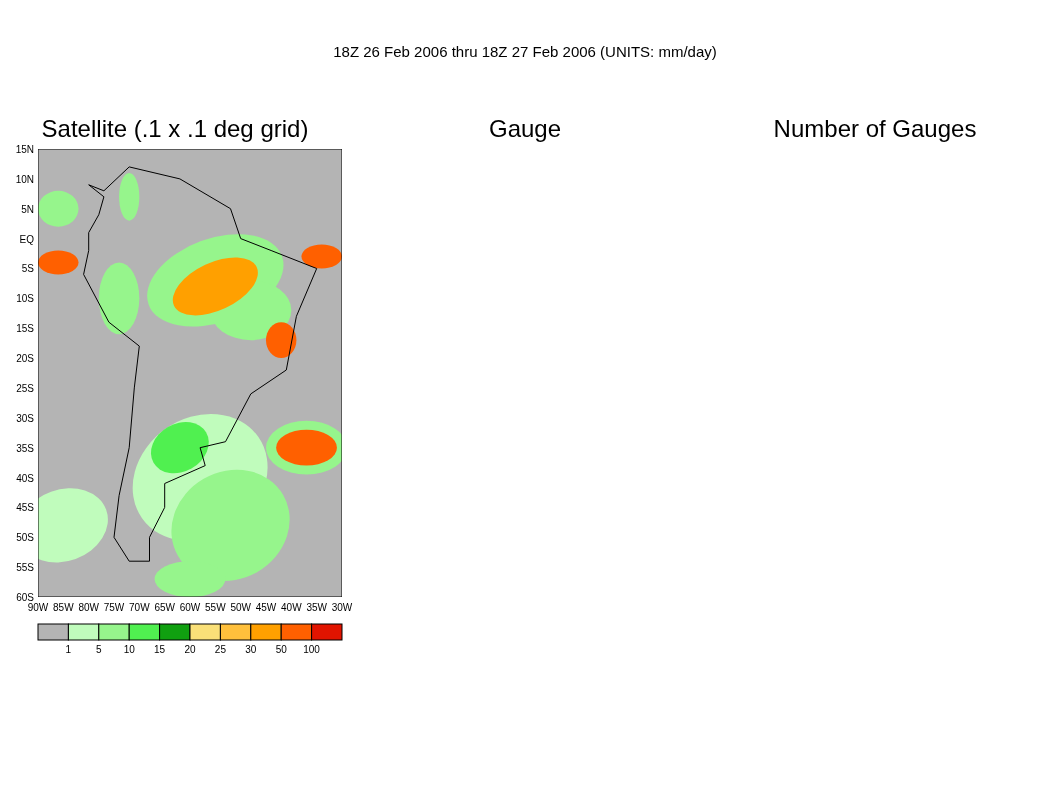 This screenshot has height=800, width=1050. Describe the element at coordinates (139, 607) in the screenshot. I see `longitude-label: 70W` at that location.